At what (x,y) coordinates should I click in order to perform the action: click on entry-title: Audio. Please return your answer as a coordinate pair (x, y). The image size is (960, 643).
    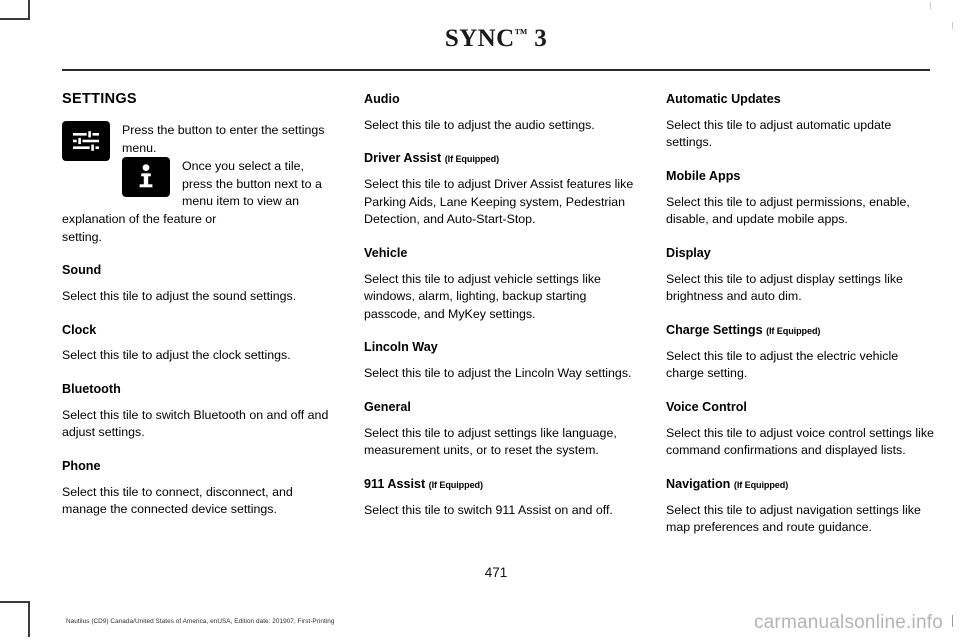
    Looking at the image, I should click on (500, 100).